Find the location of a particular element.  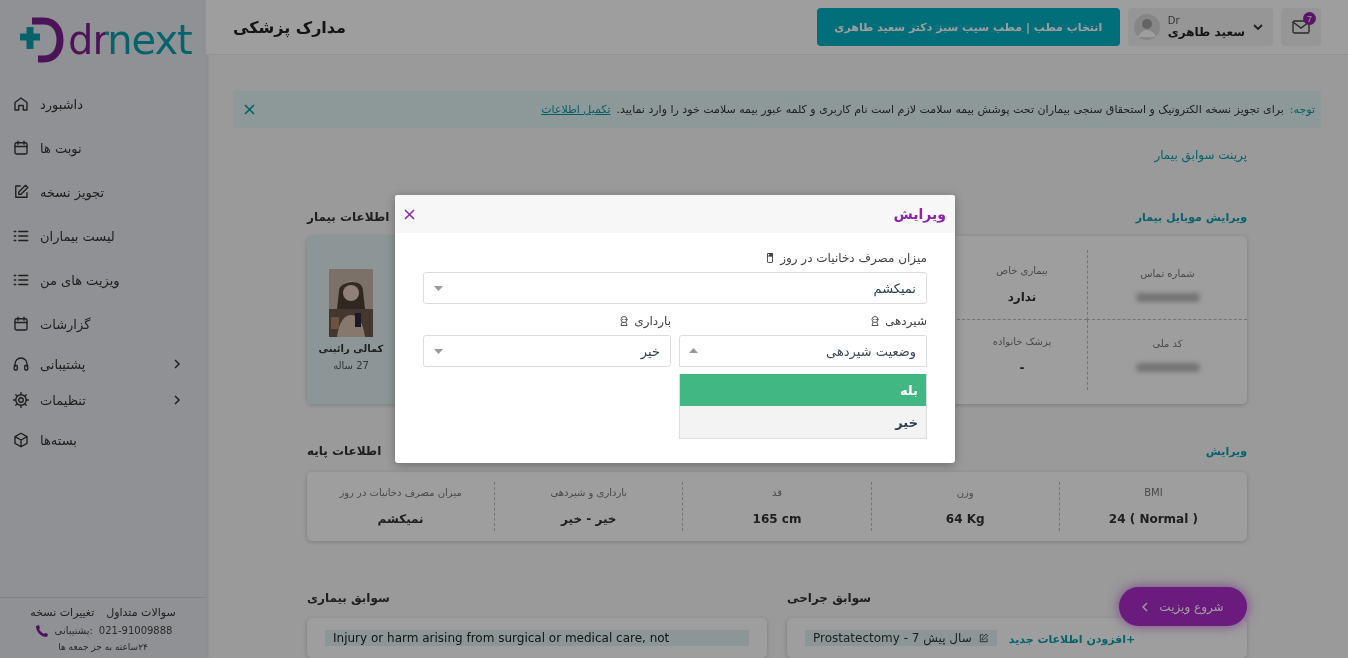

user-title: Dr is located at coordinates (1173, 20).